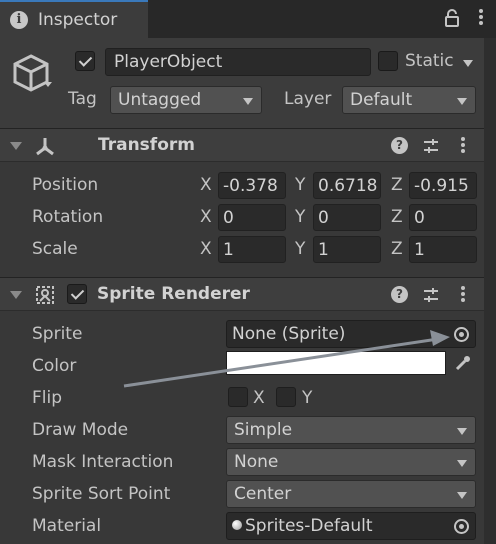 The width and height of the screenshot is (496, 544). Describe the element at coordinates (309, 526) in the screenshot. I see `material-value: Sprites-Default` at that location.